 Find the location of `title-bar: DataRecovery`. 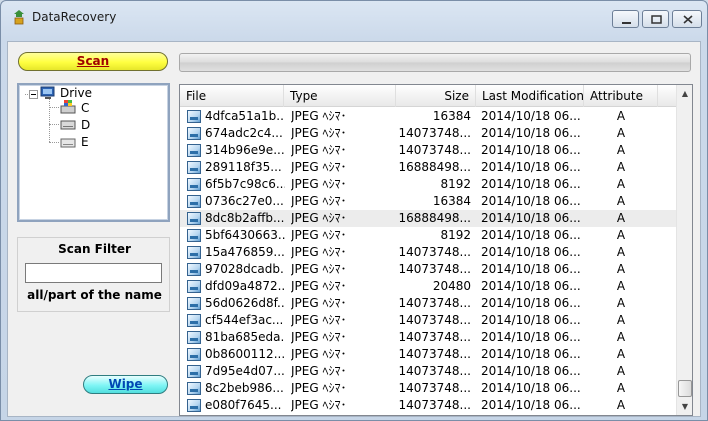

title-bar: DataRecovery is located at coordinates (354, 18).